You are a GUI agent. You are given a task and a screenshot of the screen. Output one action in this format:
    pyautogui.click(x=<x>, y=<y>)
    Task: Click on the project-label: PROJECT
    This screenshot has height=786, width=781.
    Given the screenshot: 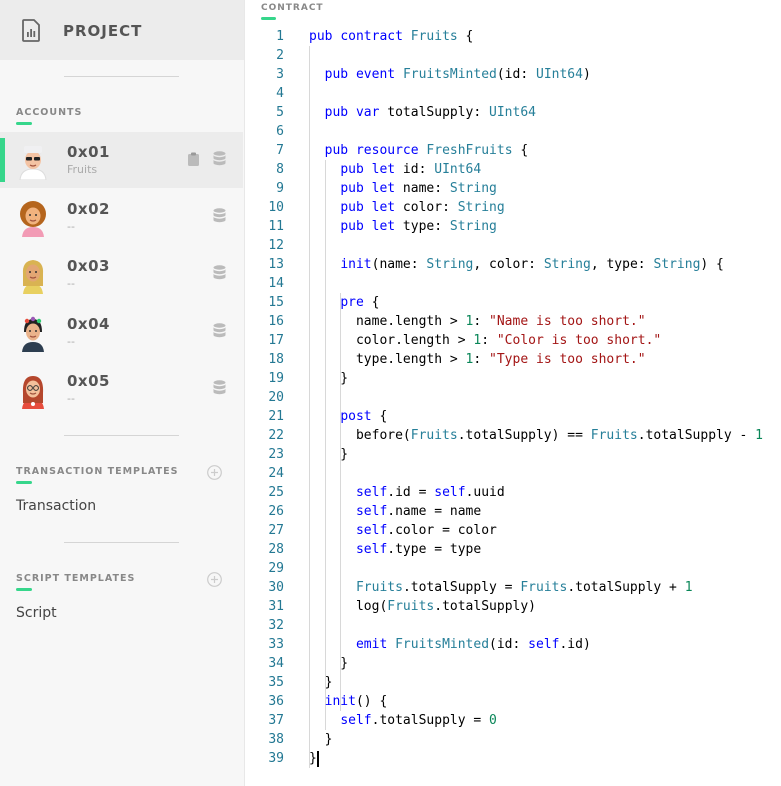 What is the action you would take?
    pyautogui.click(x=103, y=31)
    